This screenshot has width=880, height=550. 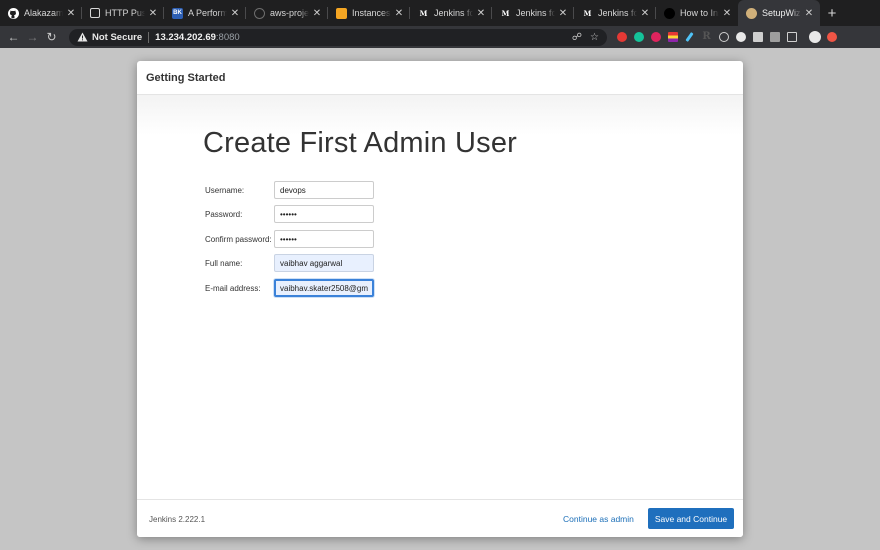 I want to click on save-and-continue-button: Save and Continue, so click(x=691, y=518).